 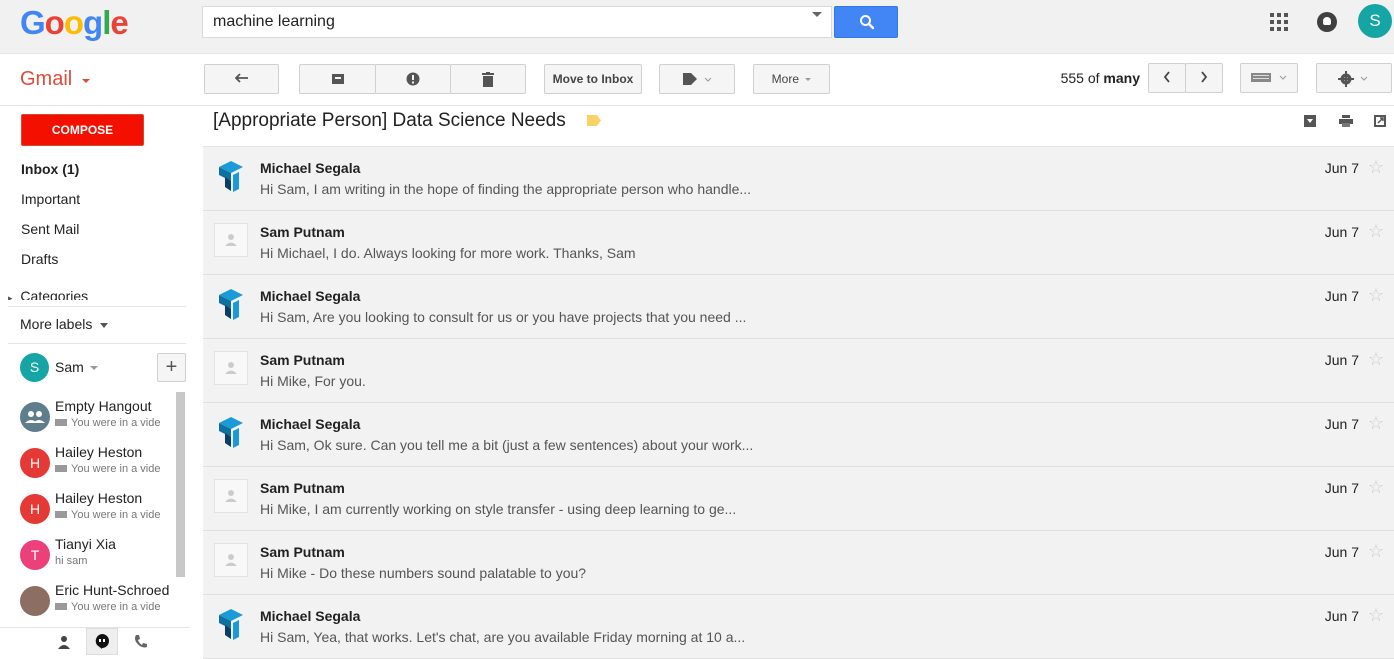 I want to click on categories-label: Categories, so click(x=54, y=294).